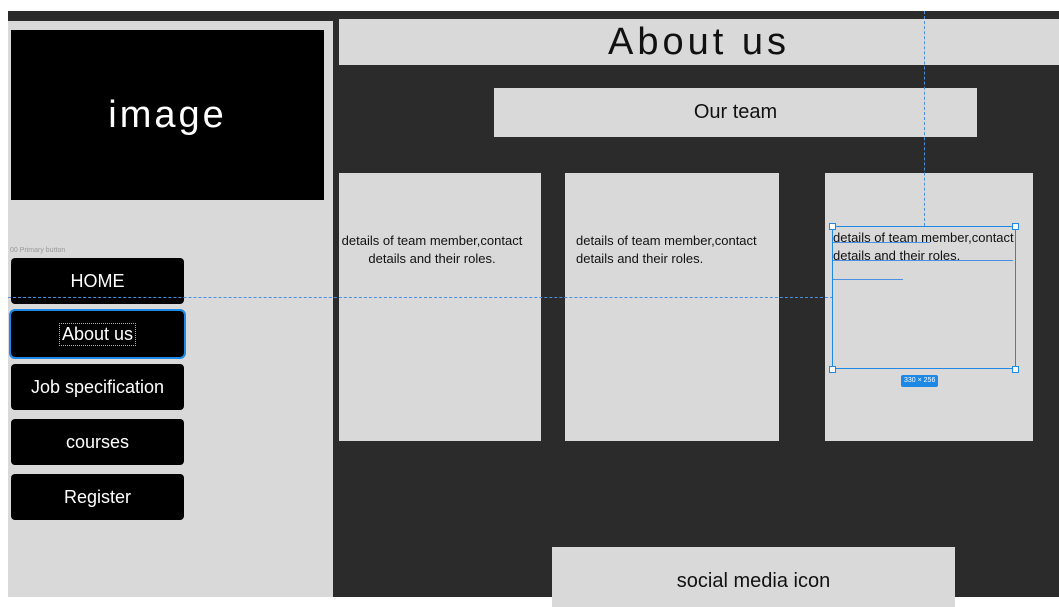  I want to click on resize-handle-bottom-left, so click(832, 369).